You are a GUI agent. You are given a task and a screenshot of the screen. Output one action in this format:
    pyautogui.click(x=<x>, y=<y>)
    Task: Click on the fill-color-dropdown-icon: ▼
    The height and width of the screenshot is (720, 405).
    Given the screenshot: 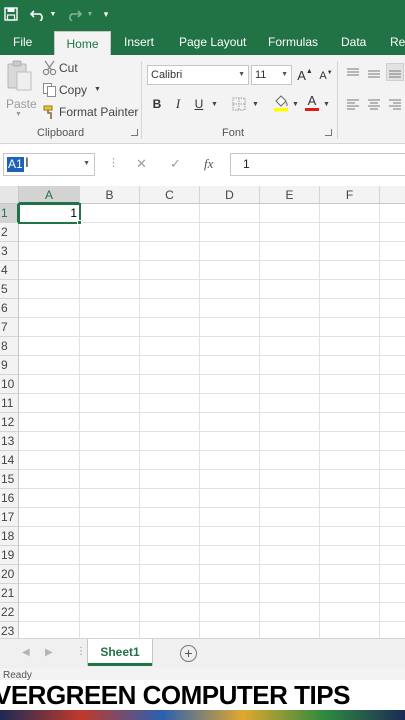 What is the action you would take?
    pyautogui.click(x=295, y=104)
    